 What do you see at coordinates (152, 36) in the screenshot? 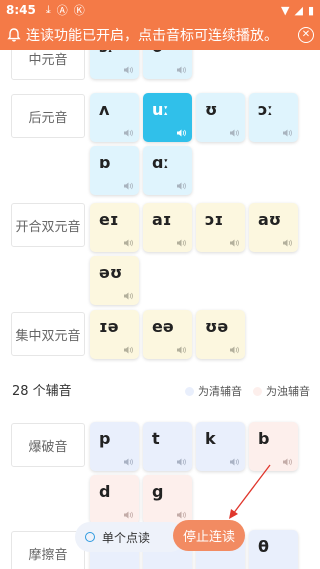
I see `notice-text: 连读功能已开启，点击音标可连续播放。` at bounding box center [152, 36].